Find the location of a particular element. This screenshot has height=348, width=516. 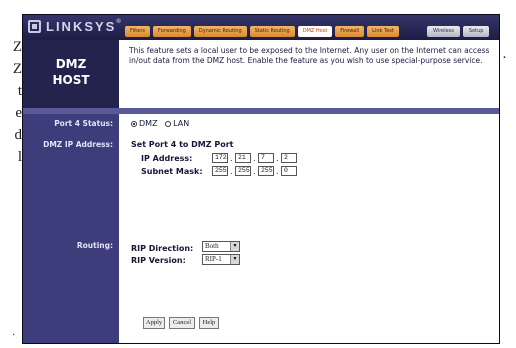

subnet-mask-label: Subnet Mask: is located at coordinates (172, 171).